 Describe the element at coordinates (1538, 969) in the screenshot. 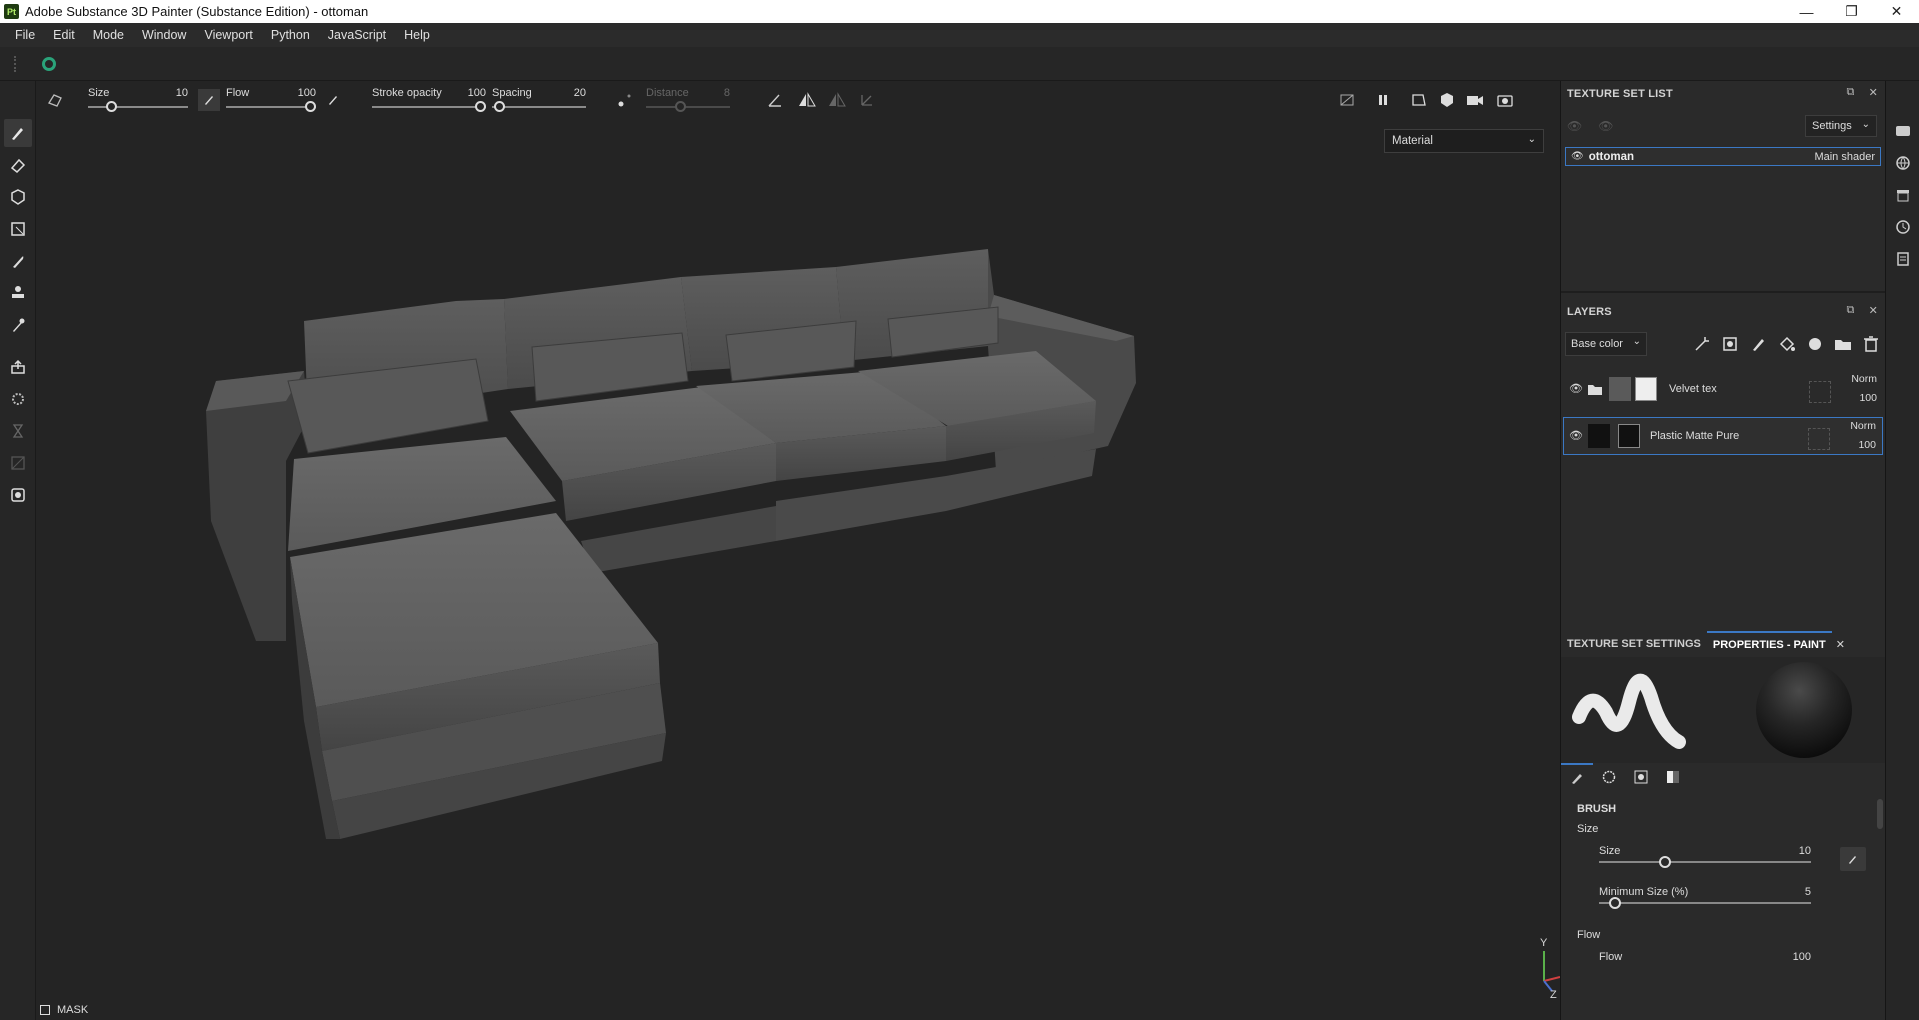

I see `axis-gizmo: Y X Z` at that location.